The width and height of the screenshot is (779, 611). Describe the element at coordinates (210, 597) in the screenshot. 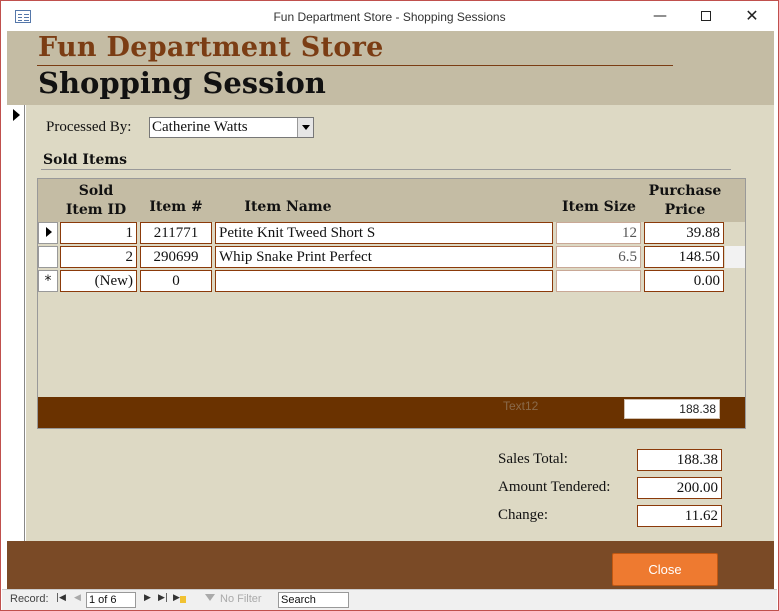

I see `filter-icon` at that location.